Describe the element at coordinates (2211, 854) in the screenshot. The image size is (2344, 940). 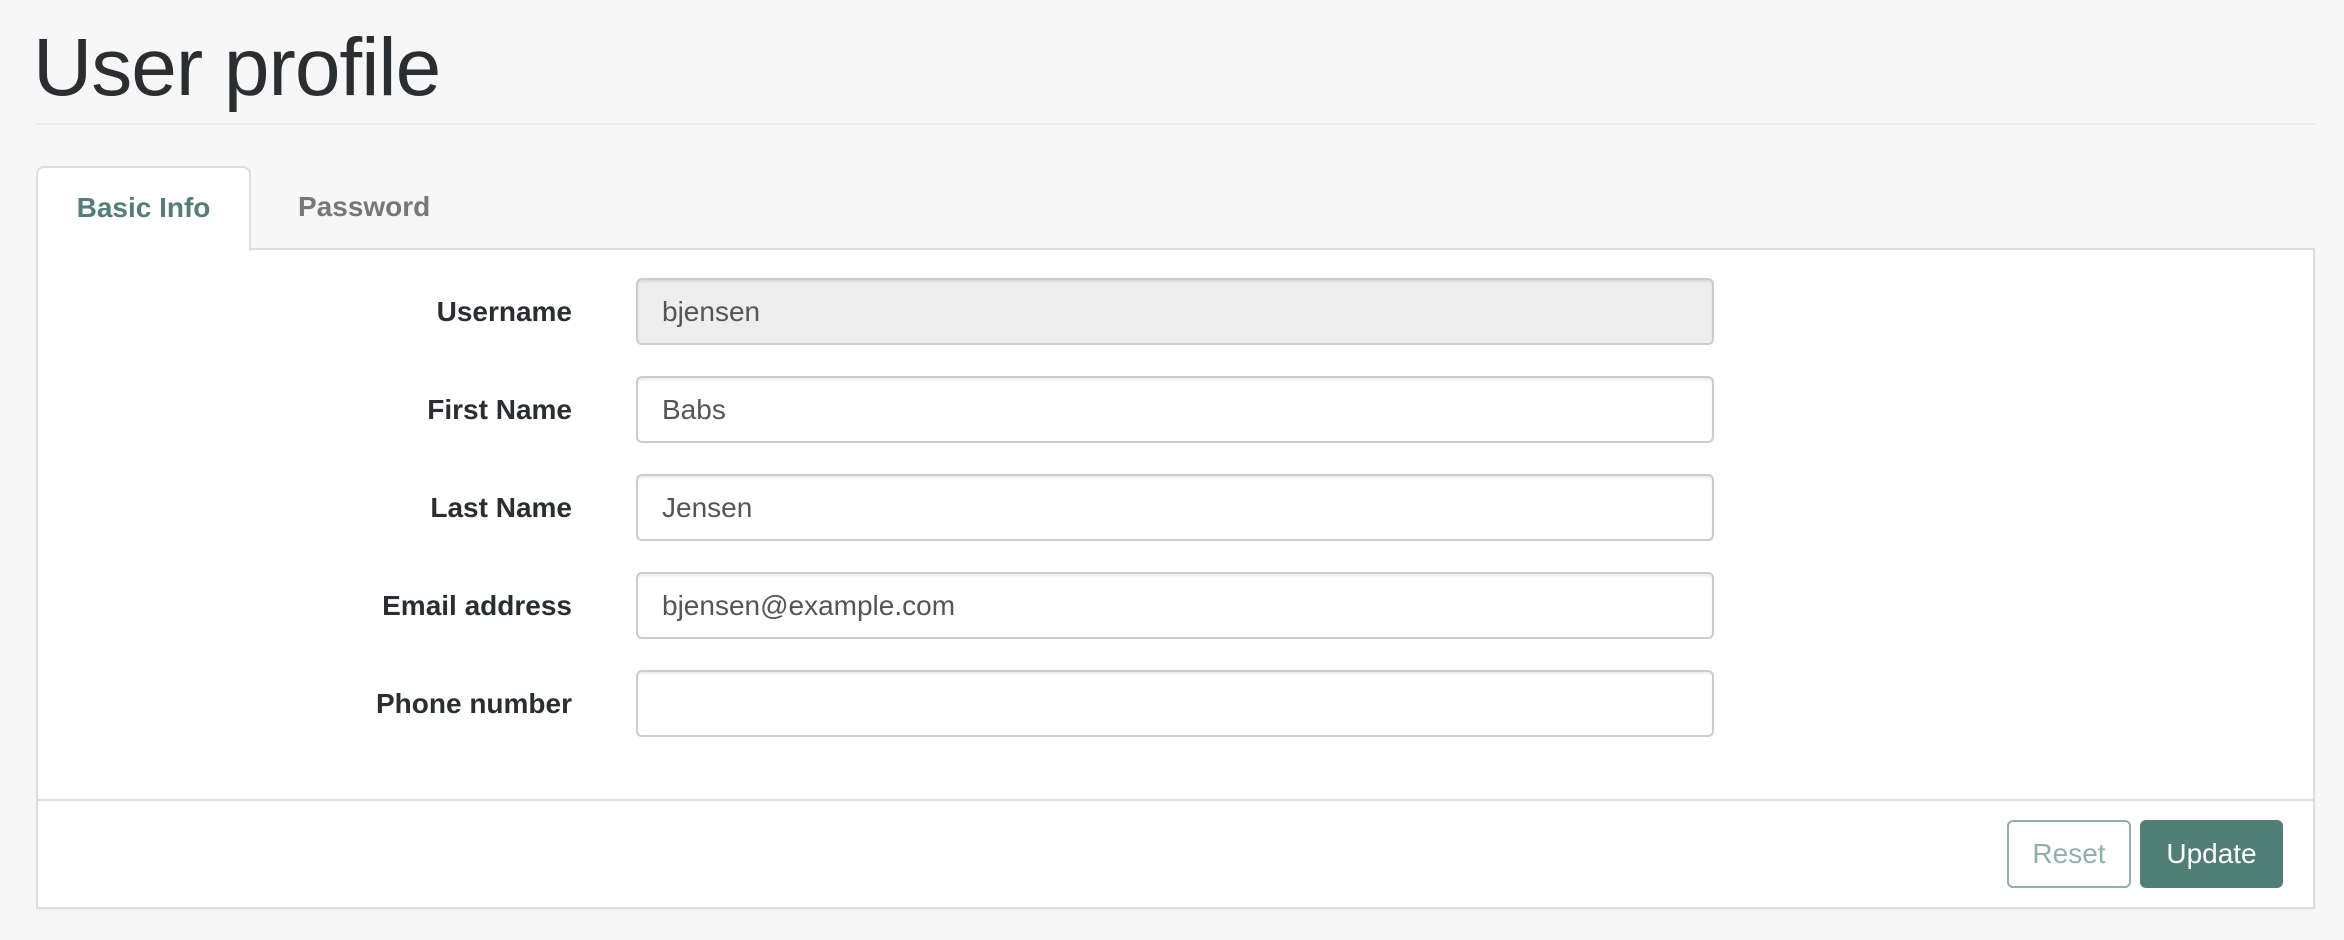
I see `update-button: Update` at that location.